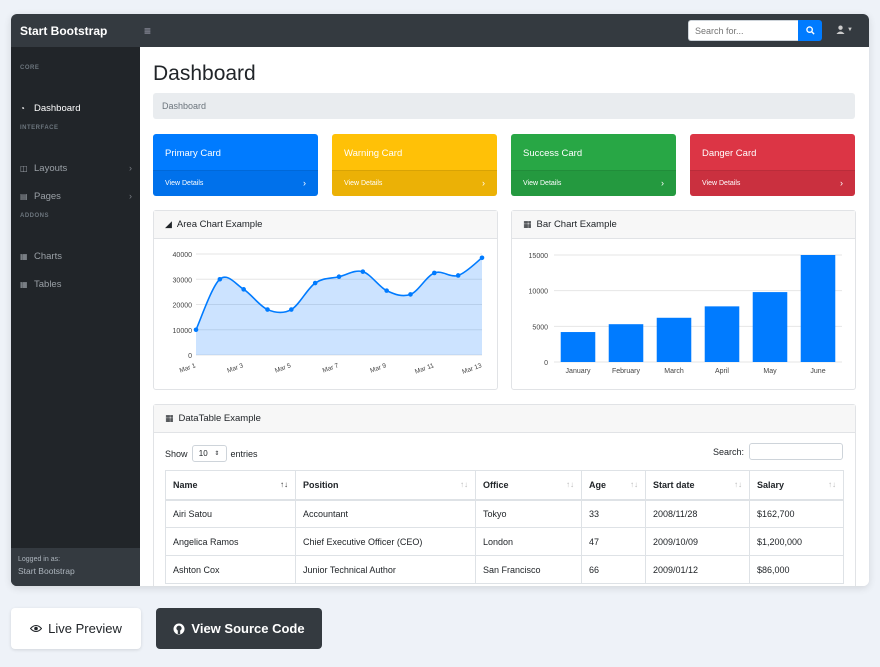 The width and height of the screenshot is (880, 667). Describe the element at coordinates (39, 128) in the screenshot. I see `sidebar-heading-interface: Interface` at that location.